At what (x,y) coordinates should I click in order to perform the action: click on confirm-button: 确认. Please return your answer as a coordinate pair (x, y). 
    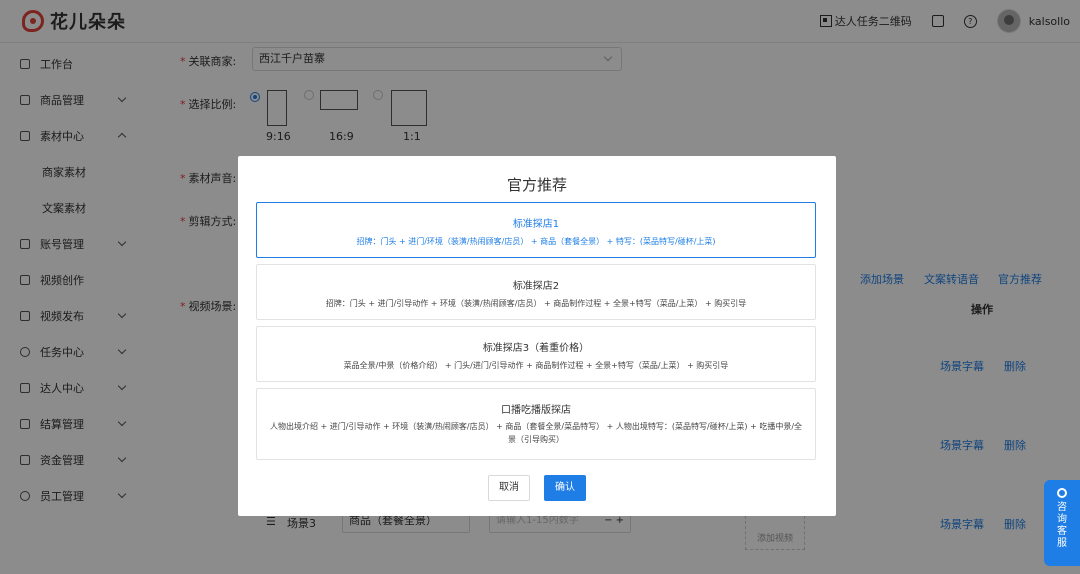
    Looking at the image, I should click on (565, 488).